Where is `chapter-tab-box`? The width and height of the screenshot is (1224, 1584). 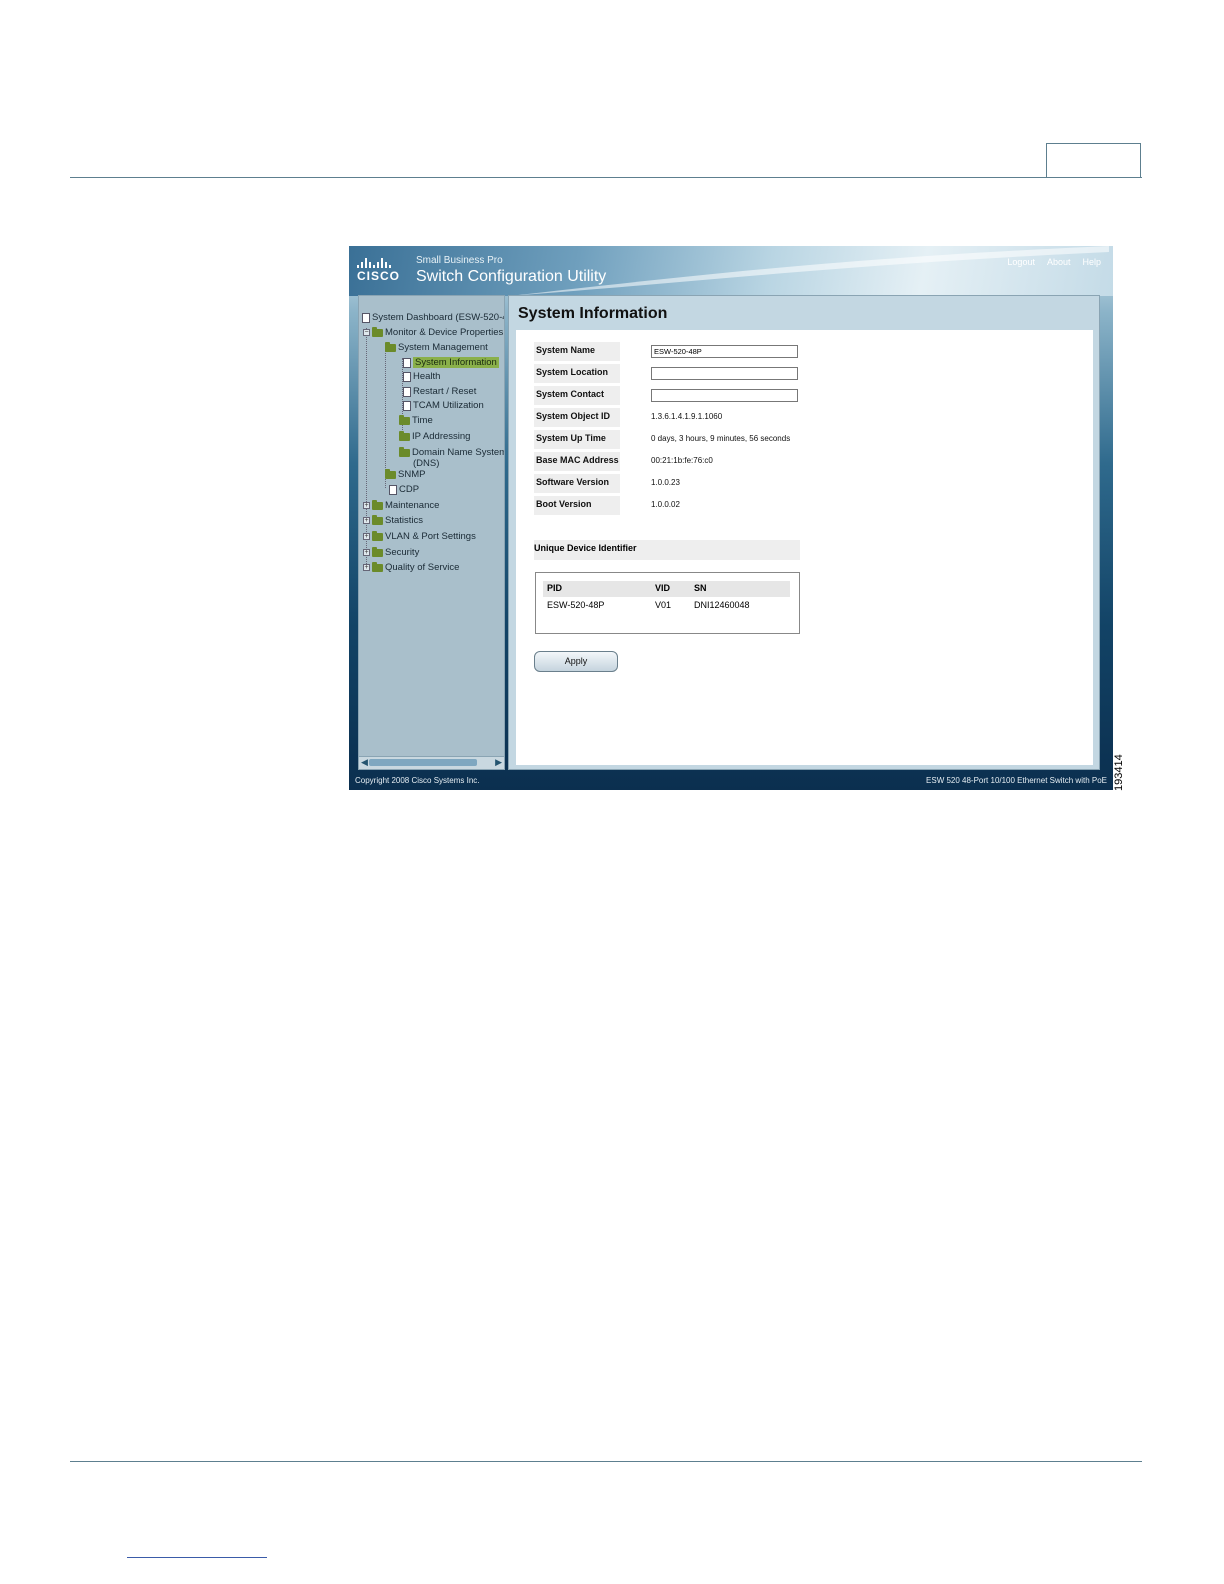 chapter-tab-box is located at coordinates (1093, 160).